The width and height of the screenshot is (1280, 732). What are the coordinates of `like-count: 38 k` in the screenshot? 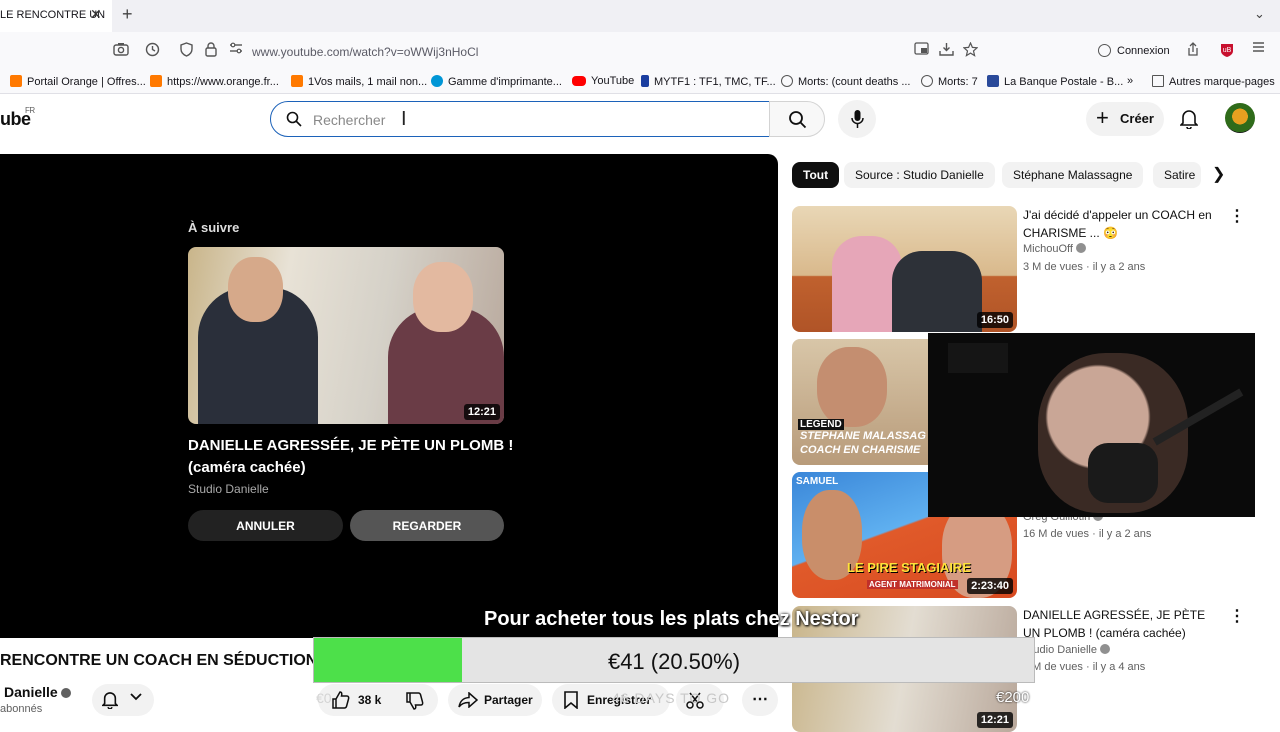 It's located at (370, 700).